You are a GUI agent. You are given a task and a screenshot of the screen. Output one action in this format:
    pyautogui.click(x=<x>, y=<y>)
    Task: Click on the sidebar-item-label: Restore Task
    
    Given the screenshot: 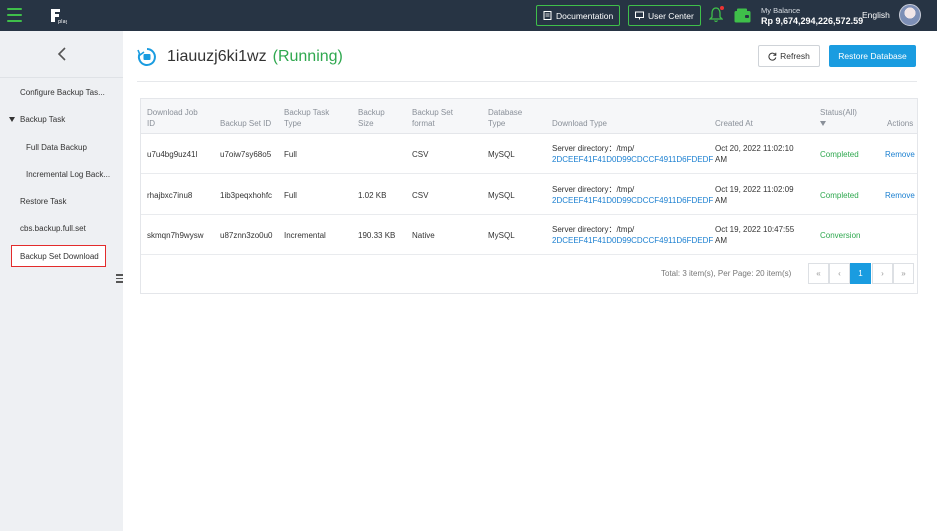 What is the action you would take?
    pyautogui.click(x=43, y=201)
    